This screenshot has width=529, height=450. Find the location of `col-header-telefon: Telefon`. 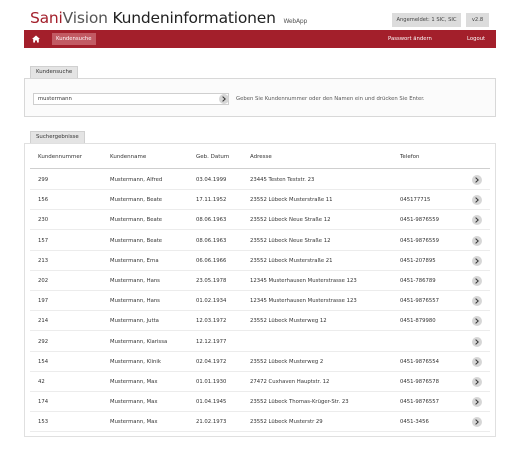

col-header-telefon: Telefon is located at coordinates (410, 157).